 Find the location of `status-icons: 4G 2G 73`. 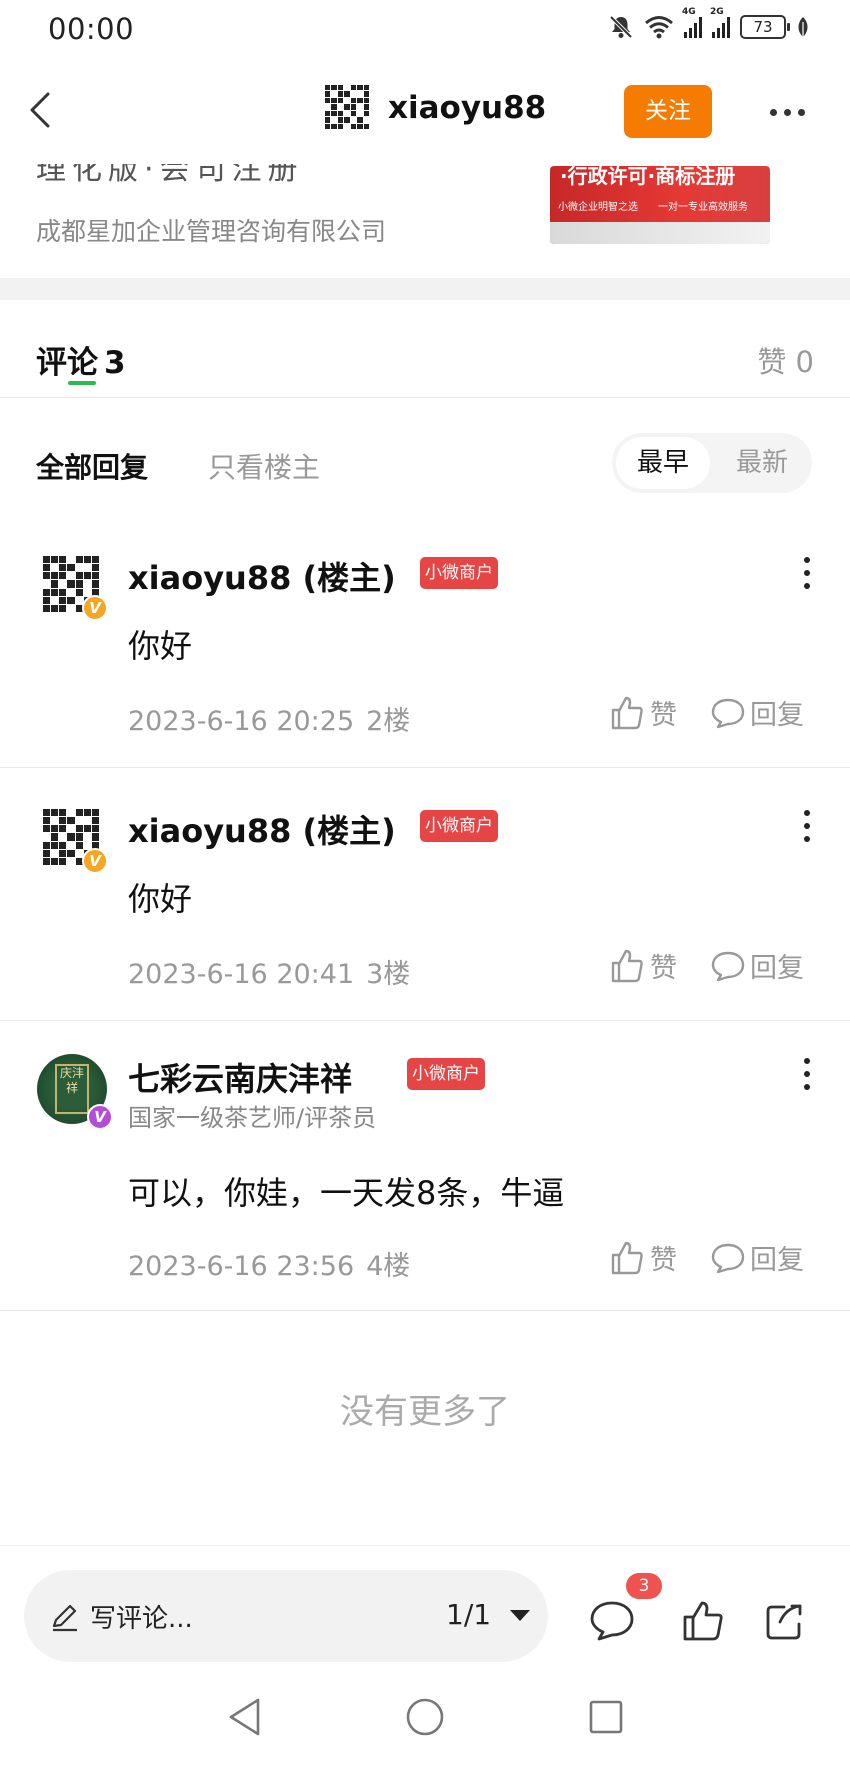

status-icons: 4G 2G 73 is located at coordinates (709, 23).